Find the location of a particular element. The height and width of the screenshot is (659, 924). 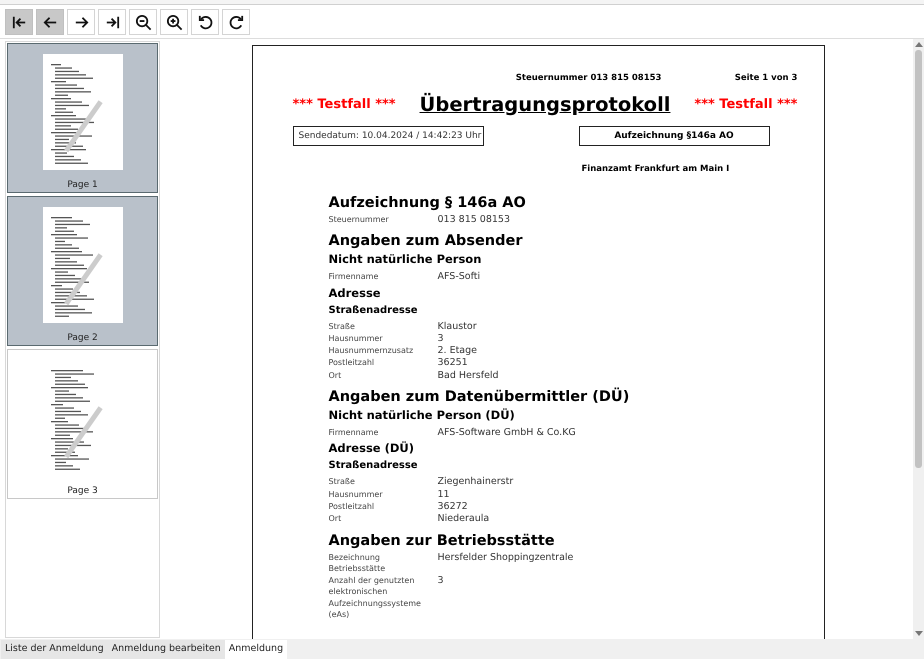

forward-arrow-button is located at coordinates (81, 22).